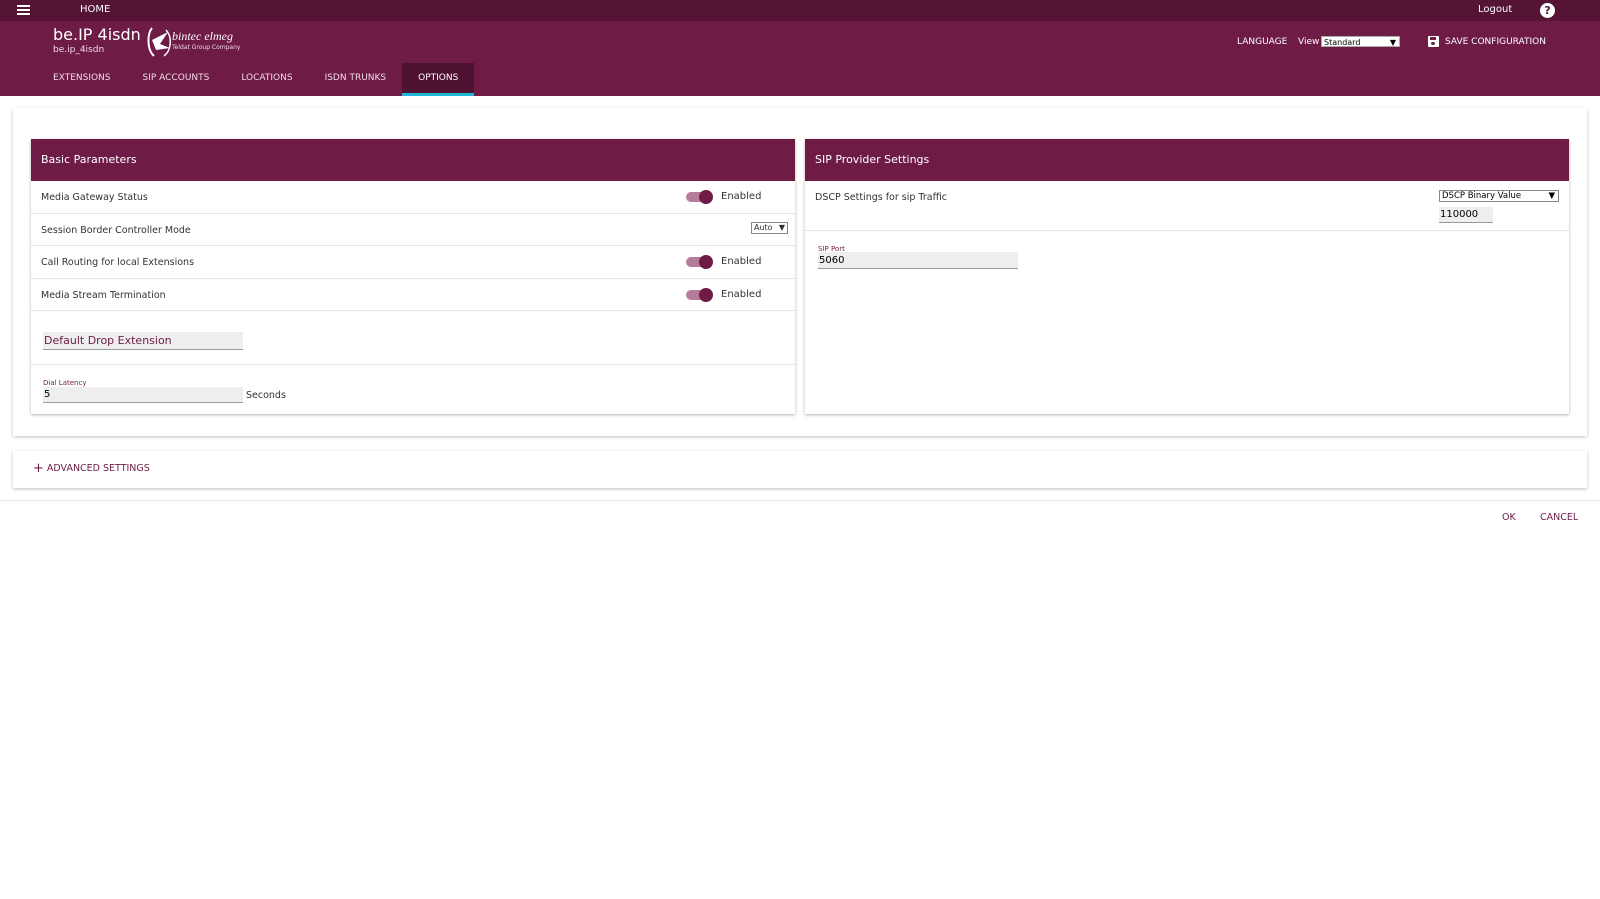  Describe the element at coordinates (699, 197) in the screenshot. I see `media-gateway-toggle` at that location.